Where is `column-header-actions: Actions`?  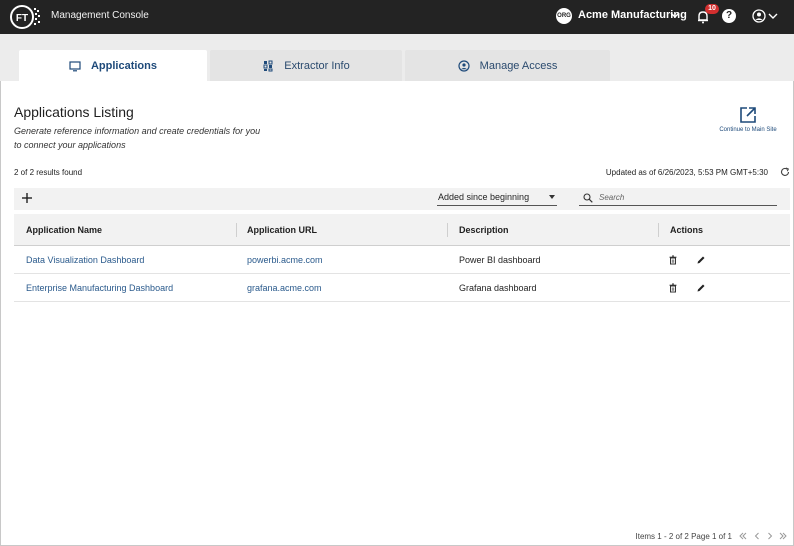
column-header-actions: Actions is located at coordinates (687, 230).